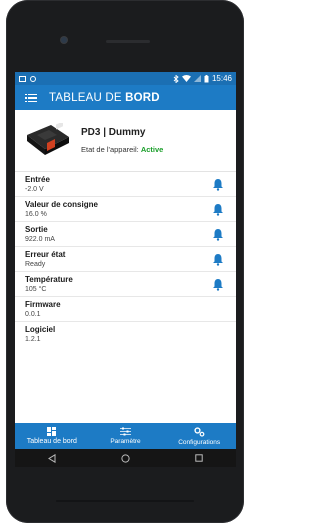  What do you see at coordinates (125, 431) in the screenshot?
I see `sliders-icon` at bounding box center [125, 431].